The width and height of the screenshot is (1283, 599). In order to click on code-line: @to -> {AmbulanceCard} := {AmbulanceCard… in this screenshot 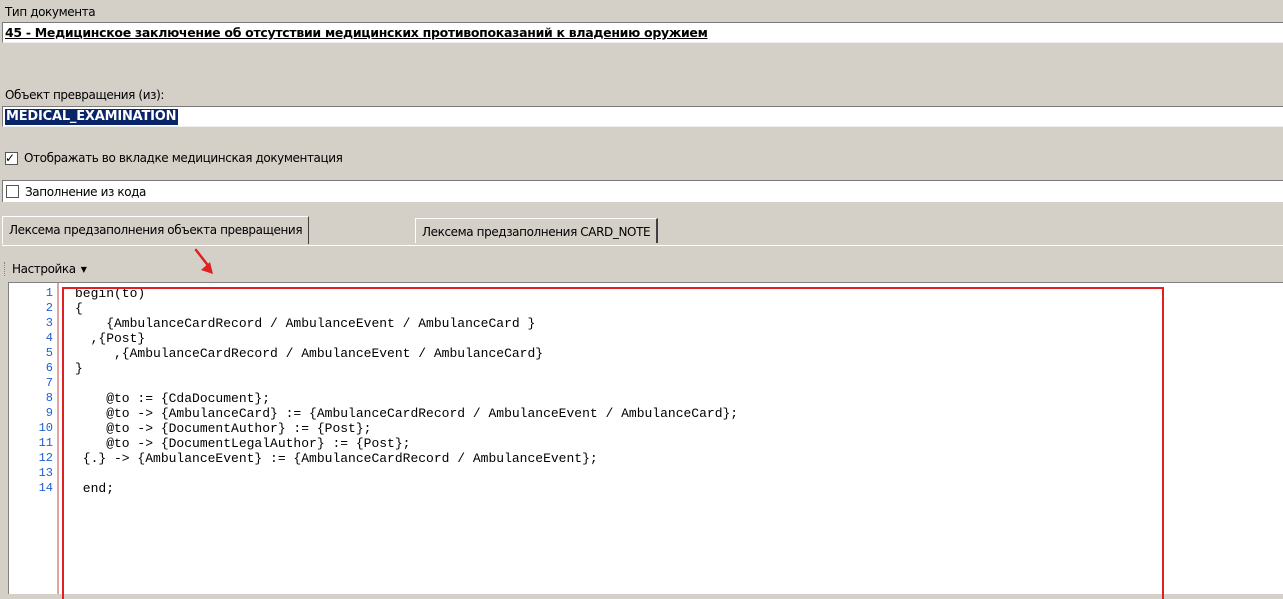, I will do `click(407, 413)`.